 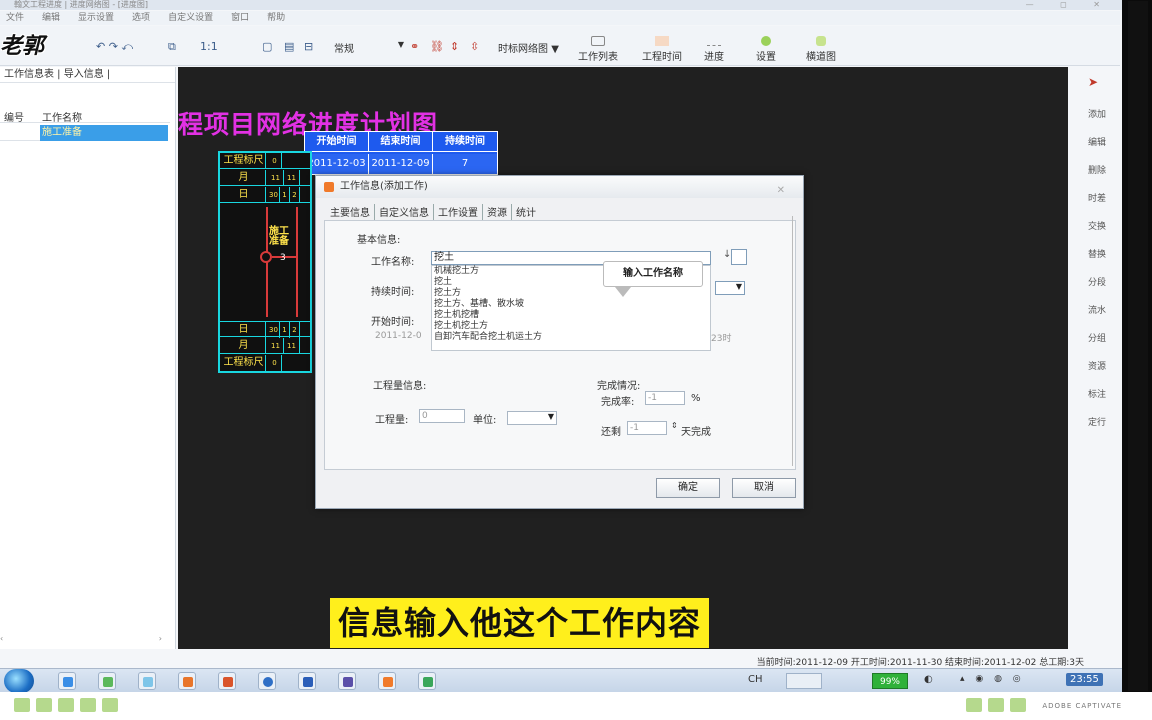 I want to click on end-button, so click(x=110, y=705).